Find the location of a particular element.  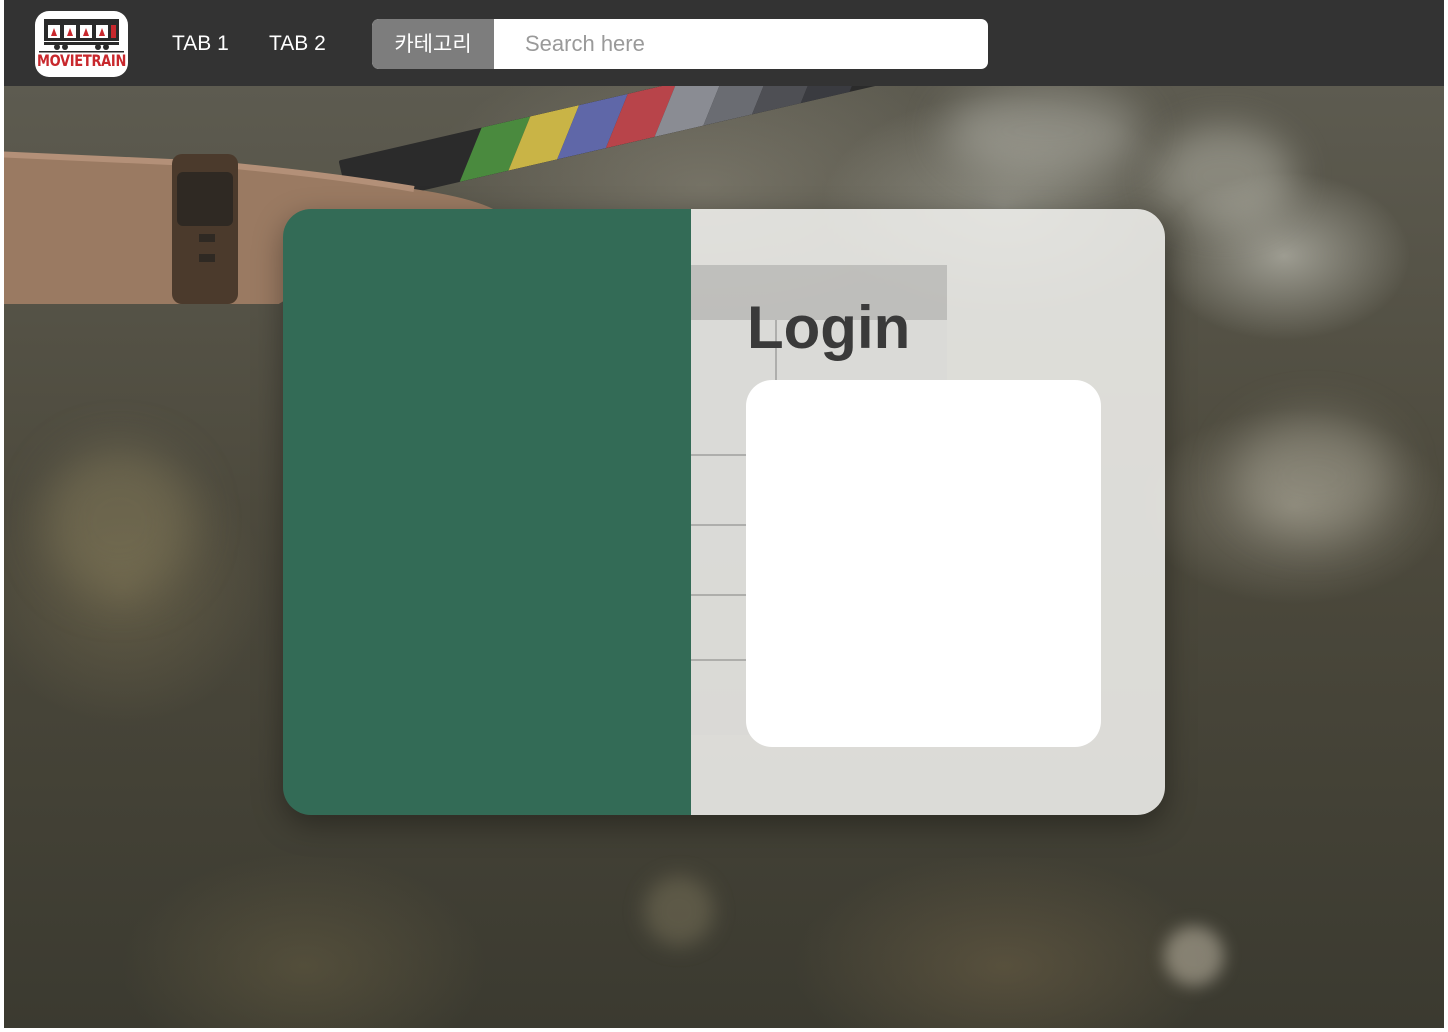

login-title: Login is located at coordinates (829, 327).